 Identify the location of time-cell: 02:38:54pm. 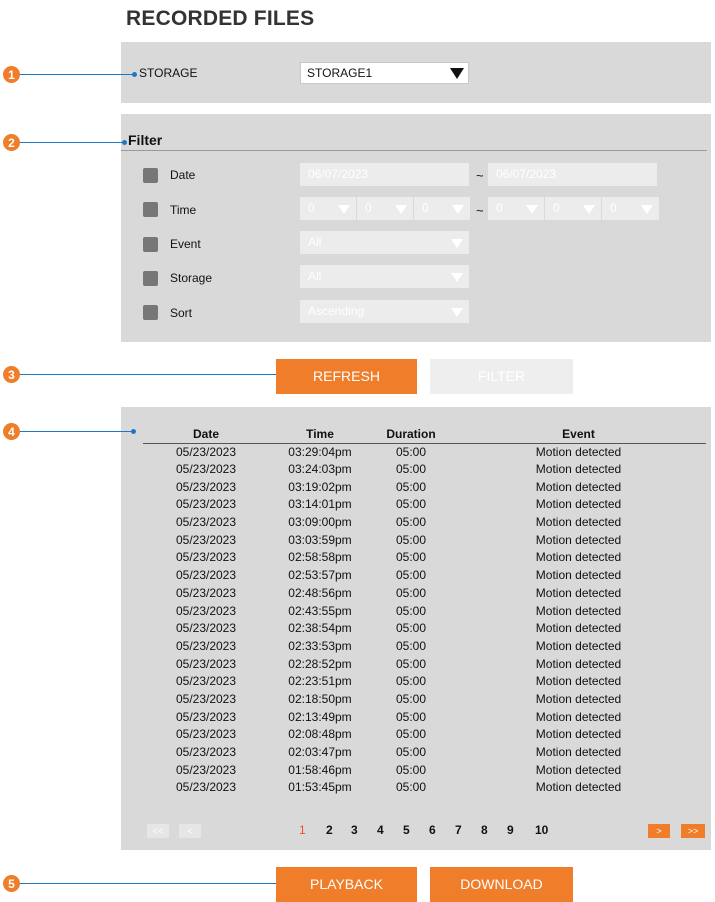
(320, 628).